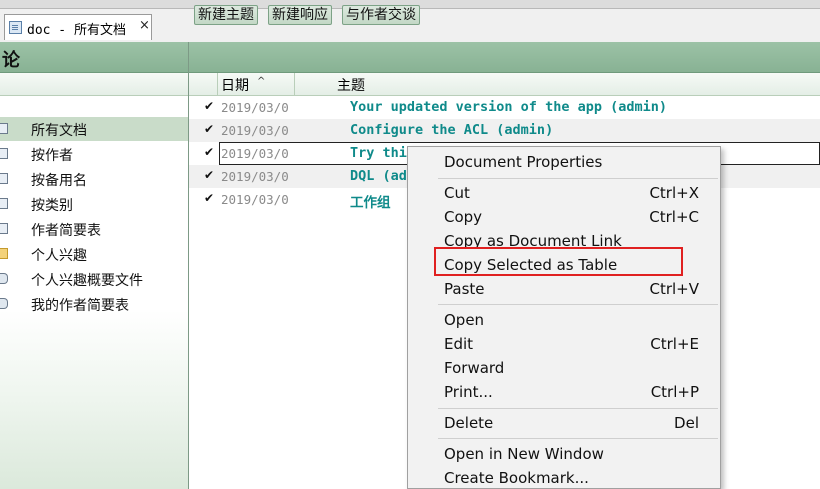 The image size is (820, 489). Describe the element at coordinates (464, 320) in the screenshot. I see `menu-item-open: Open` at that location.